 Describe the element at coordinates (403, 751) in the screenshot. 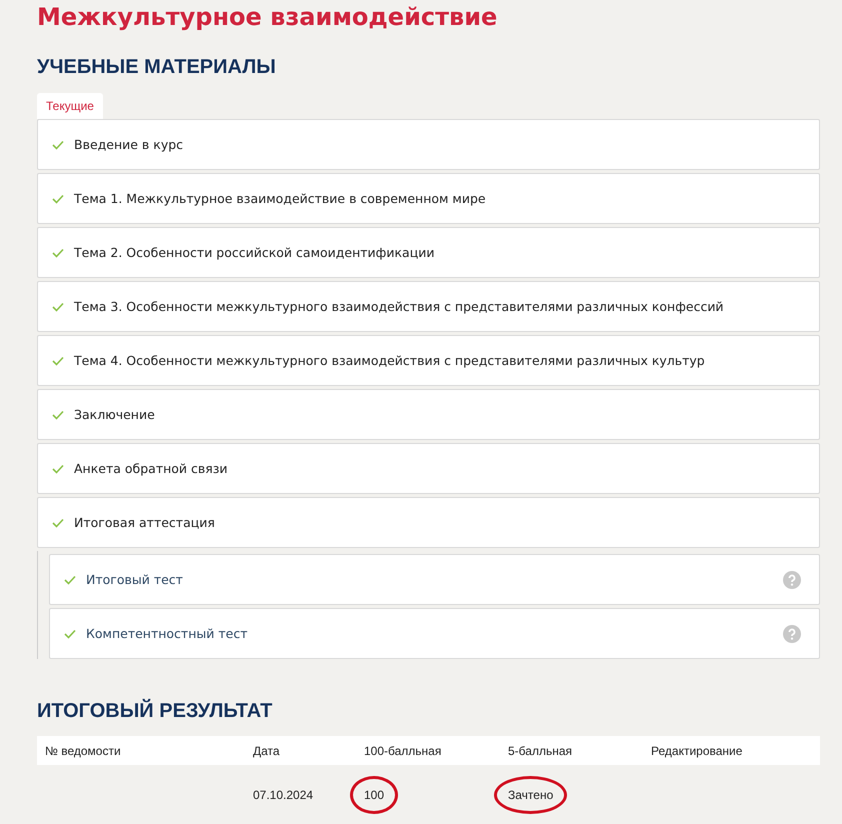

I see `column-header: 100-балльная` at that location.